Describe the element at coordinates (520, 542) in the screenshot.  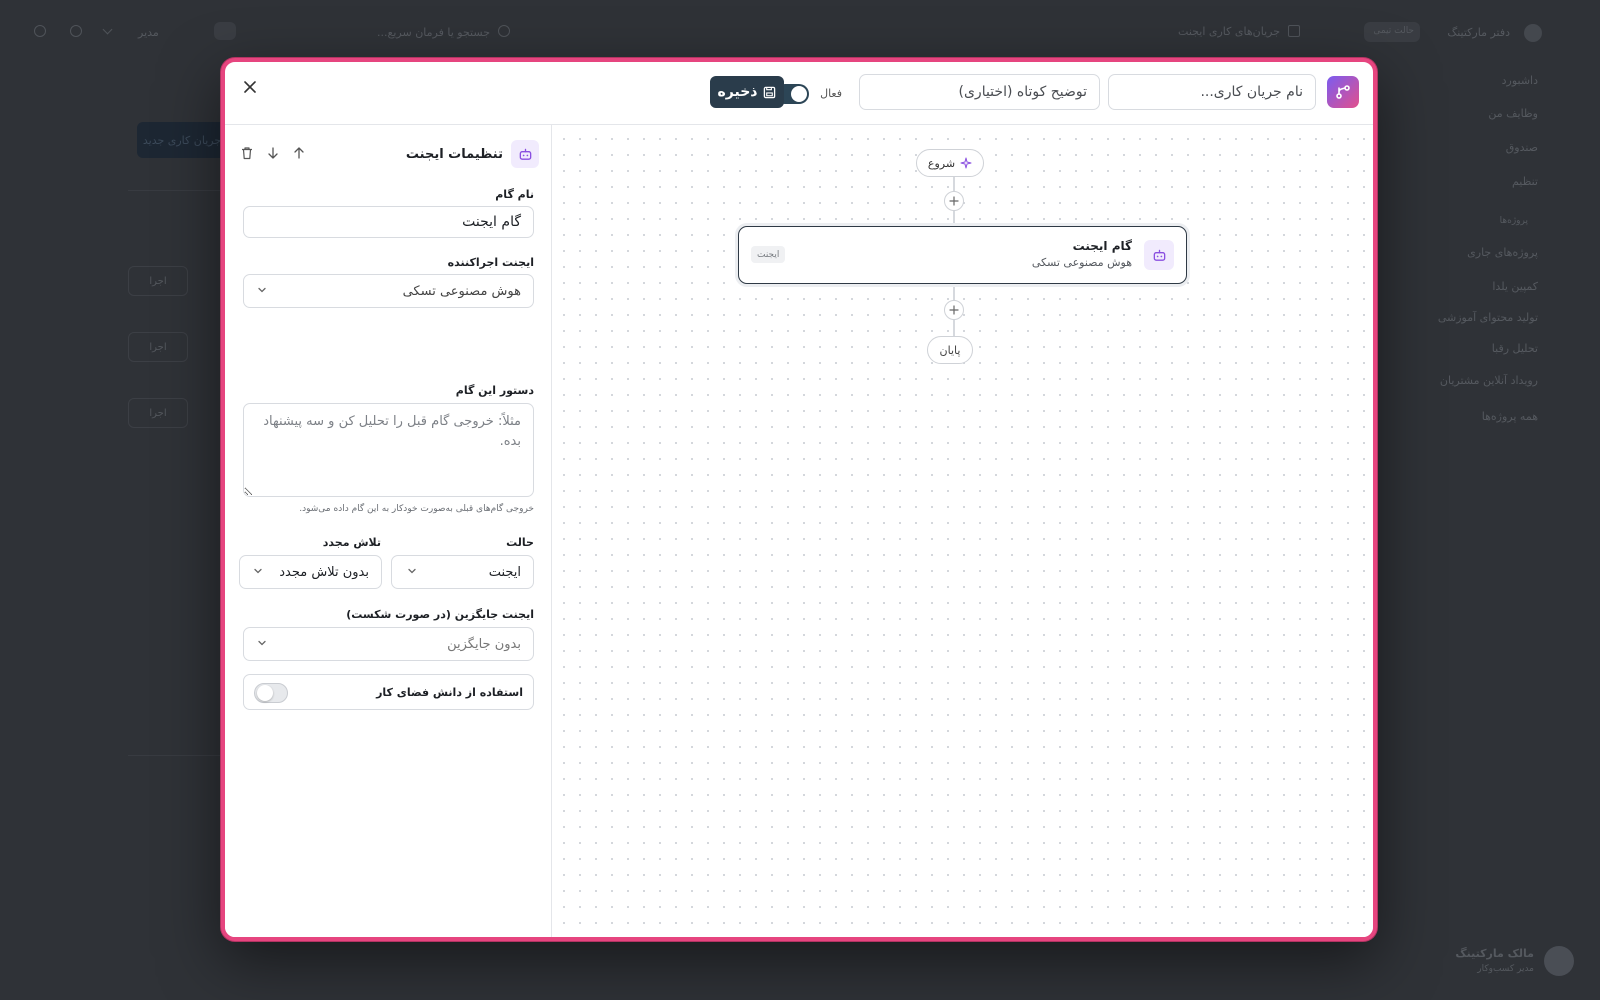
I see `mode-label: حالت` at that location.